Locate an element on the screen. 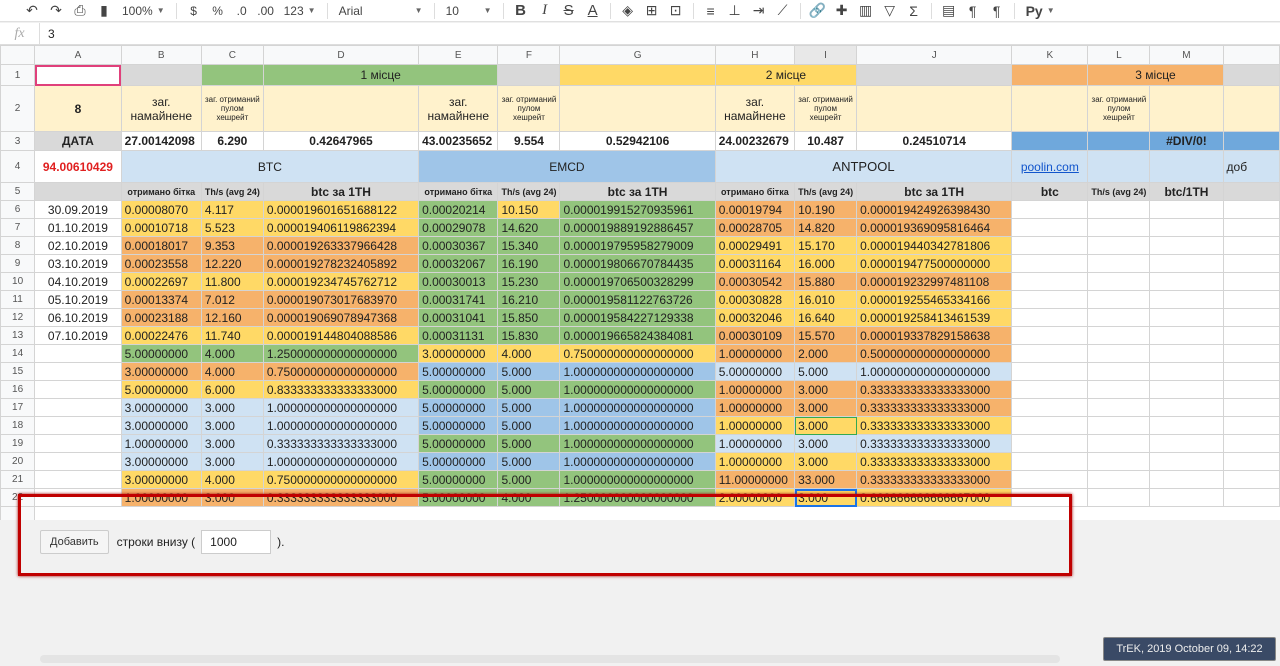 The height and width of the screenshot is (666, 1280). comment-icon: ✚ is located at coordinates (842, 10).